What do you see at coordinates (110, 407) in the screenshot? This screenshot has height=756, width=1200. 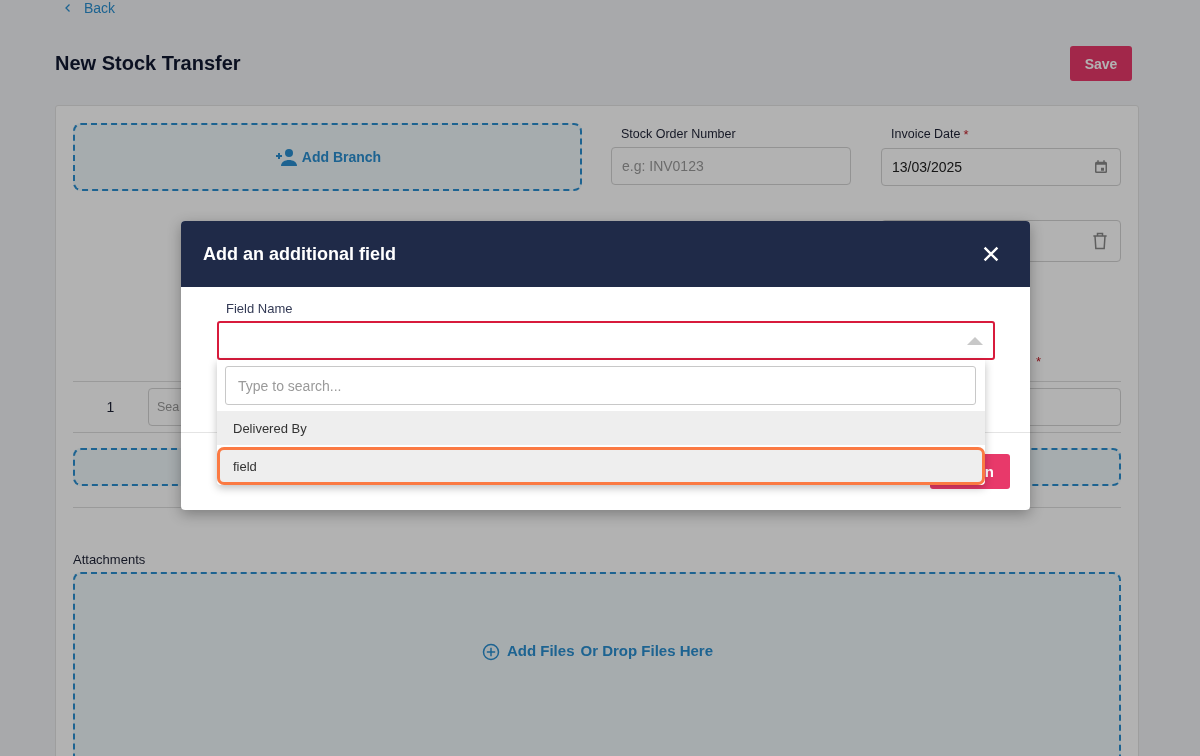 I see `line-number: 1` at bounding box center [110, 407].